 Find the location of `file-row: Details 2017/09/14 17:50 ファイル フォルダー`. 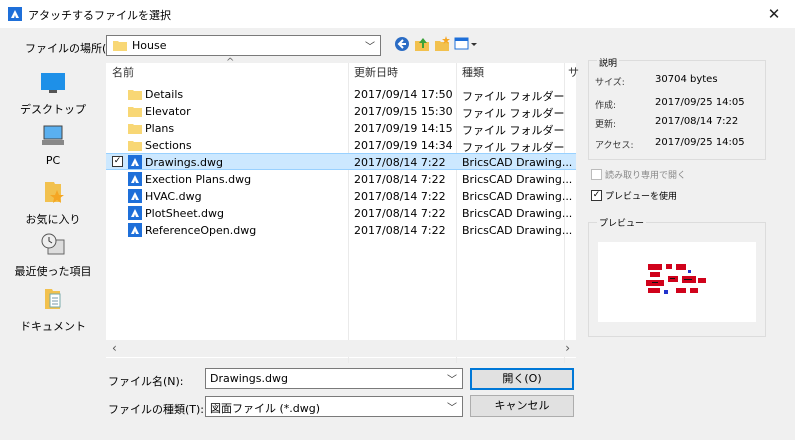

file-row: Details 2017/09/14 17:50 ファイル フォルダー is located at coordinates (341, 94).